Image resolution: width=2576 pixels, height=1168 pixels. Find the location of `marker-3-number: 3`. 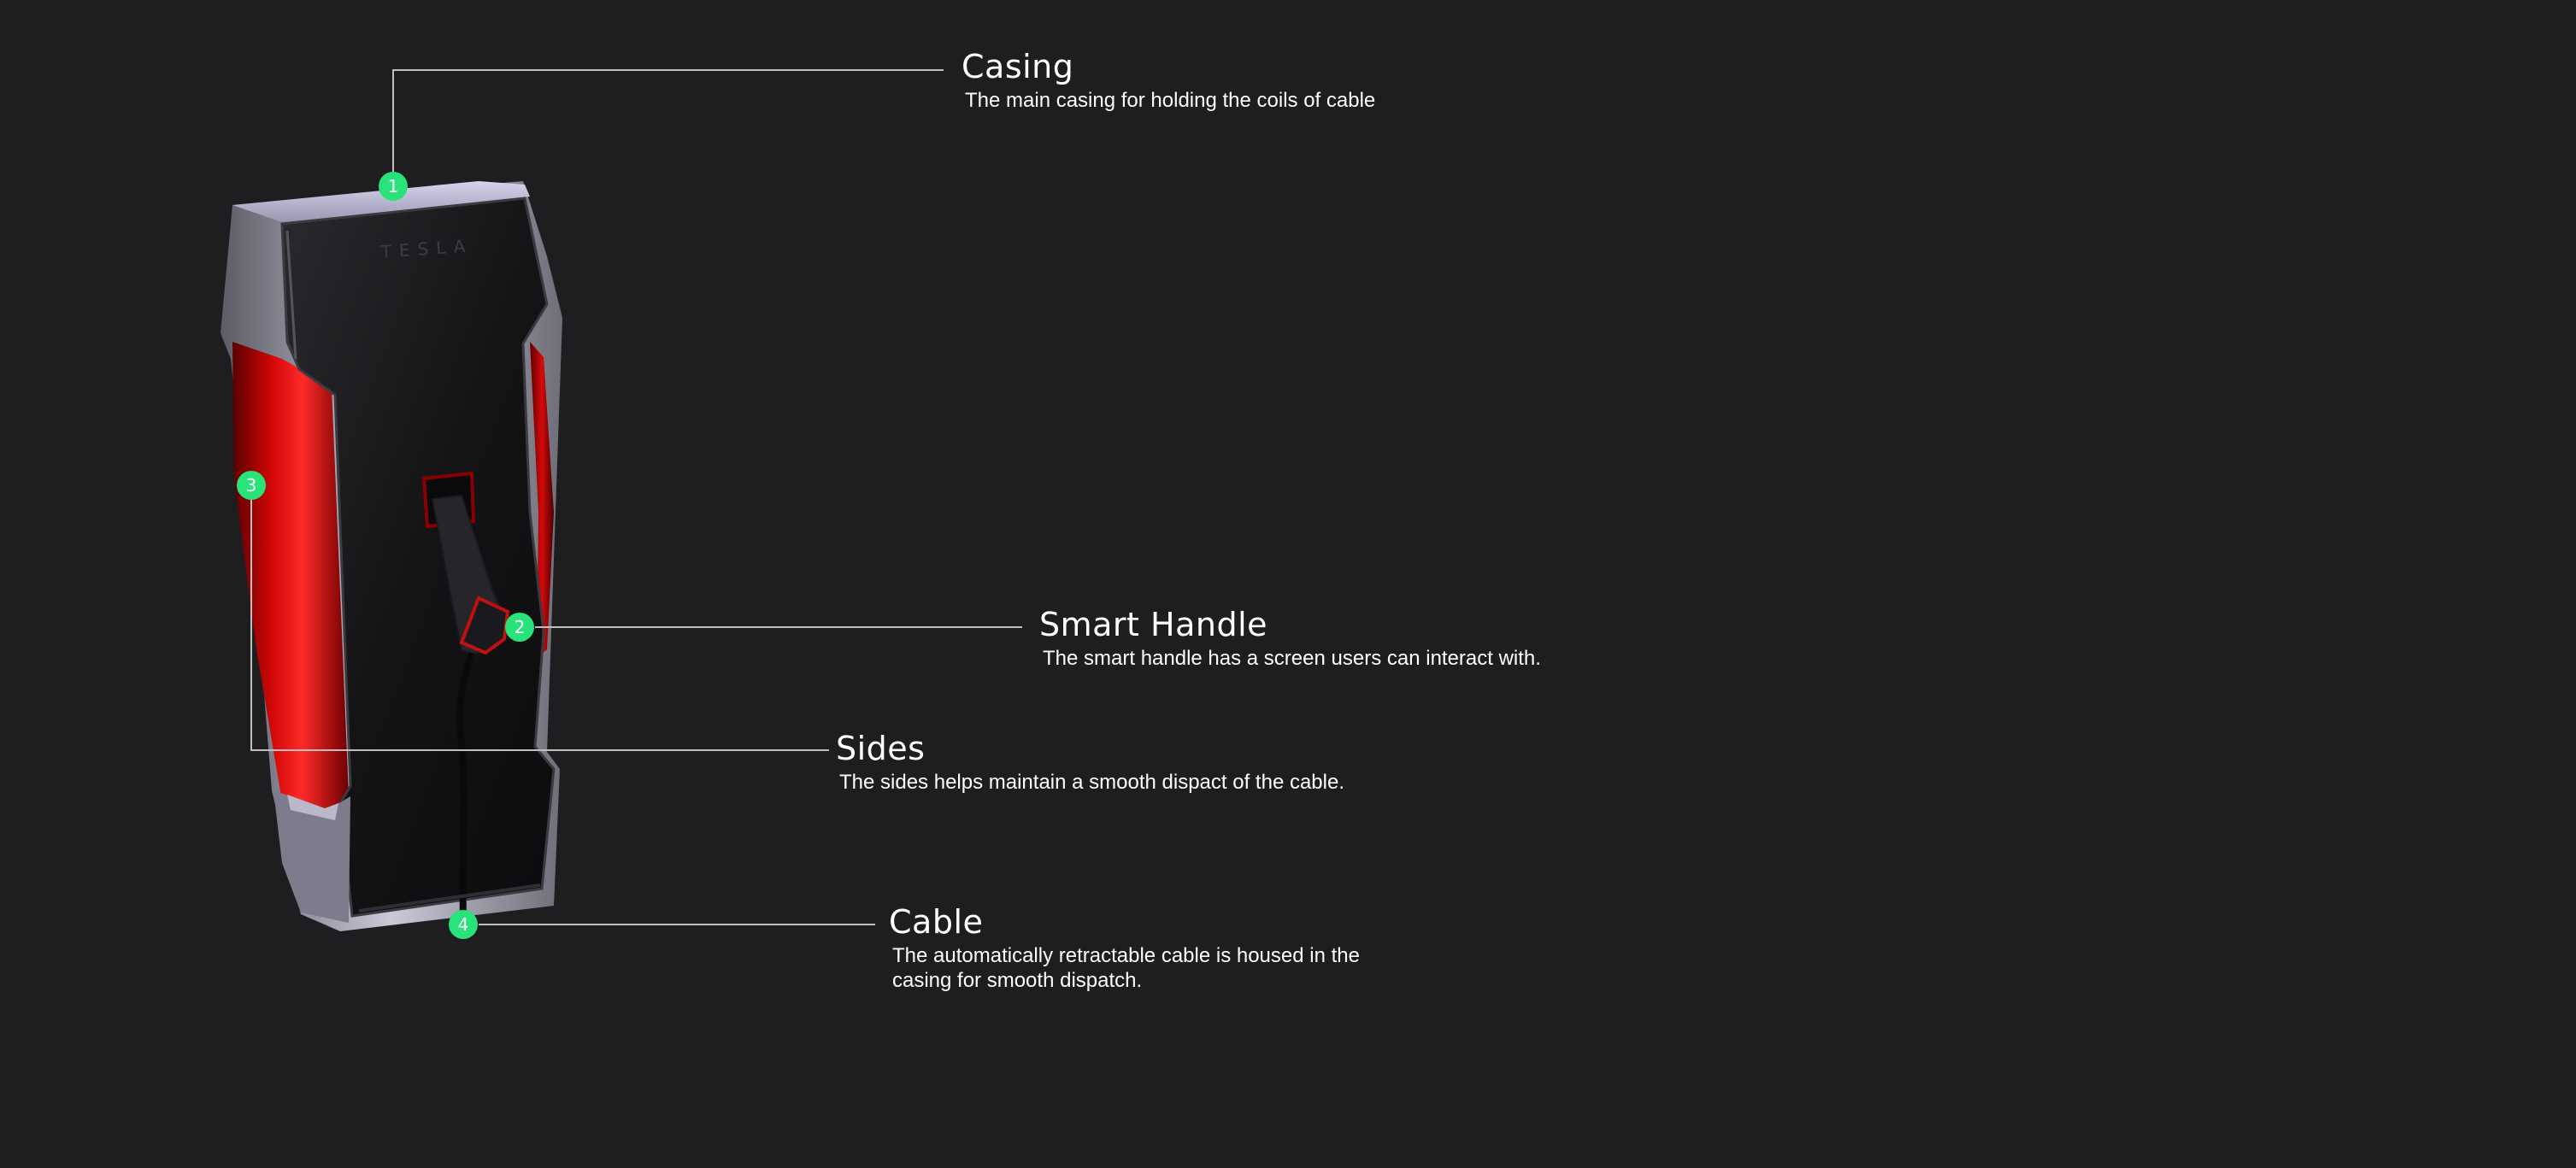

marker-3-number: 3 is located at coordinates (251, 486).